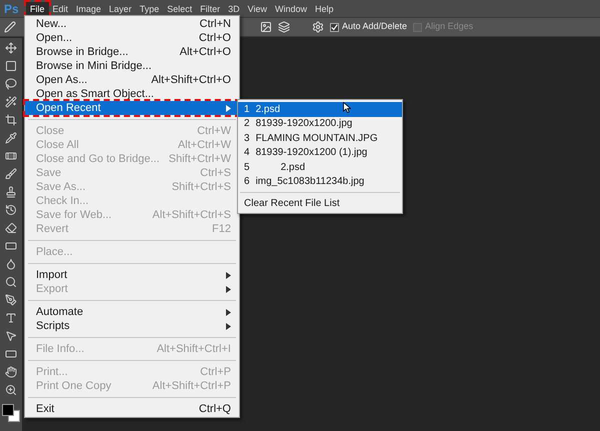 The width and height of the screenshot is (600, 431). Describe the element at coordinates (120, 9) in the screenshot. I see `menu-title: Layer` at that location.